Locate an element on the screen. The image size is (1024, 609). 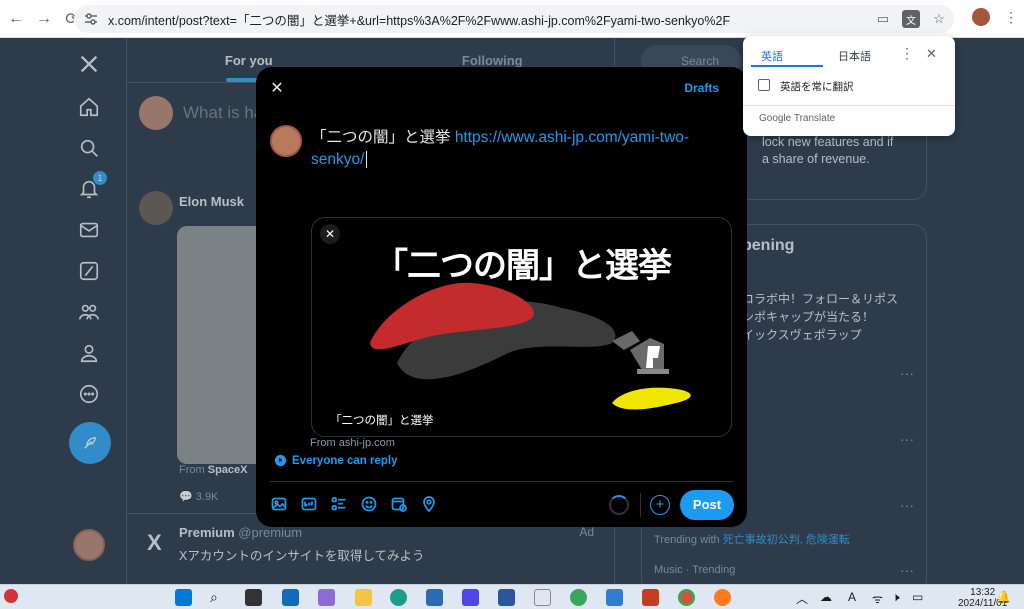
google-translate-logo: Google Translate is located at coordinates (797, 118).